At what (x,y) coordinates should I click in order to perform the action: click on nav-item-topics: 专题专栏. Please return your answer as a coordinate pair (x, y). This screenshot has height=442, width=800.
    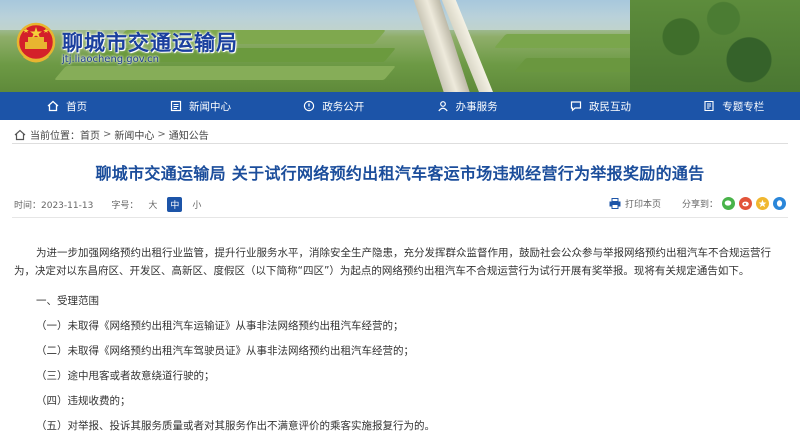
    Looking at the image, I should click on (733, 106).